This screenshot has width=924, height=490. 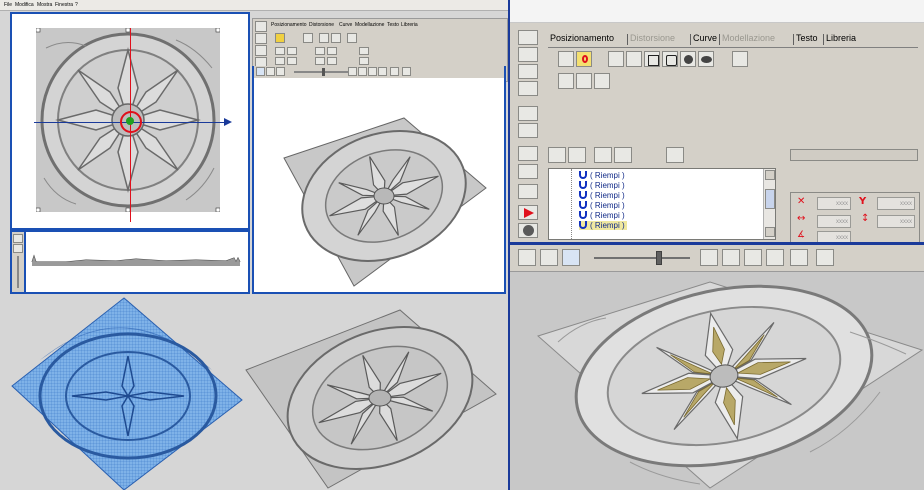 What do you see at coordinates (770, 232) in the screenshot?
I see `scroll-down-icon` at bounding box center [770, 232].